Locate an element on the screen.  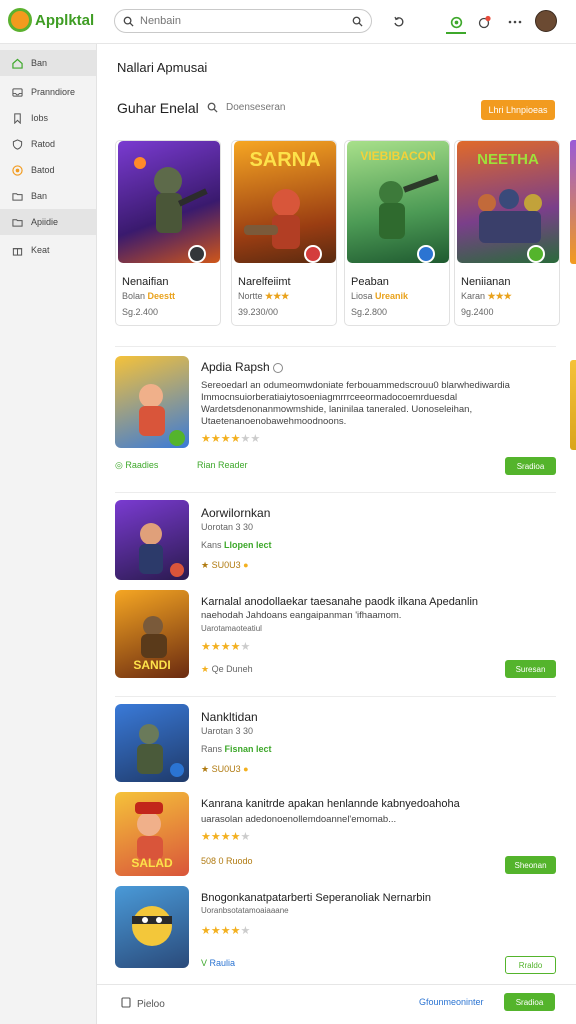
sidebar-item-rated: Ratod is located at coordinates (48, 144).